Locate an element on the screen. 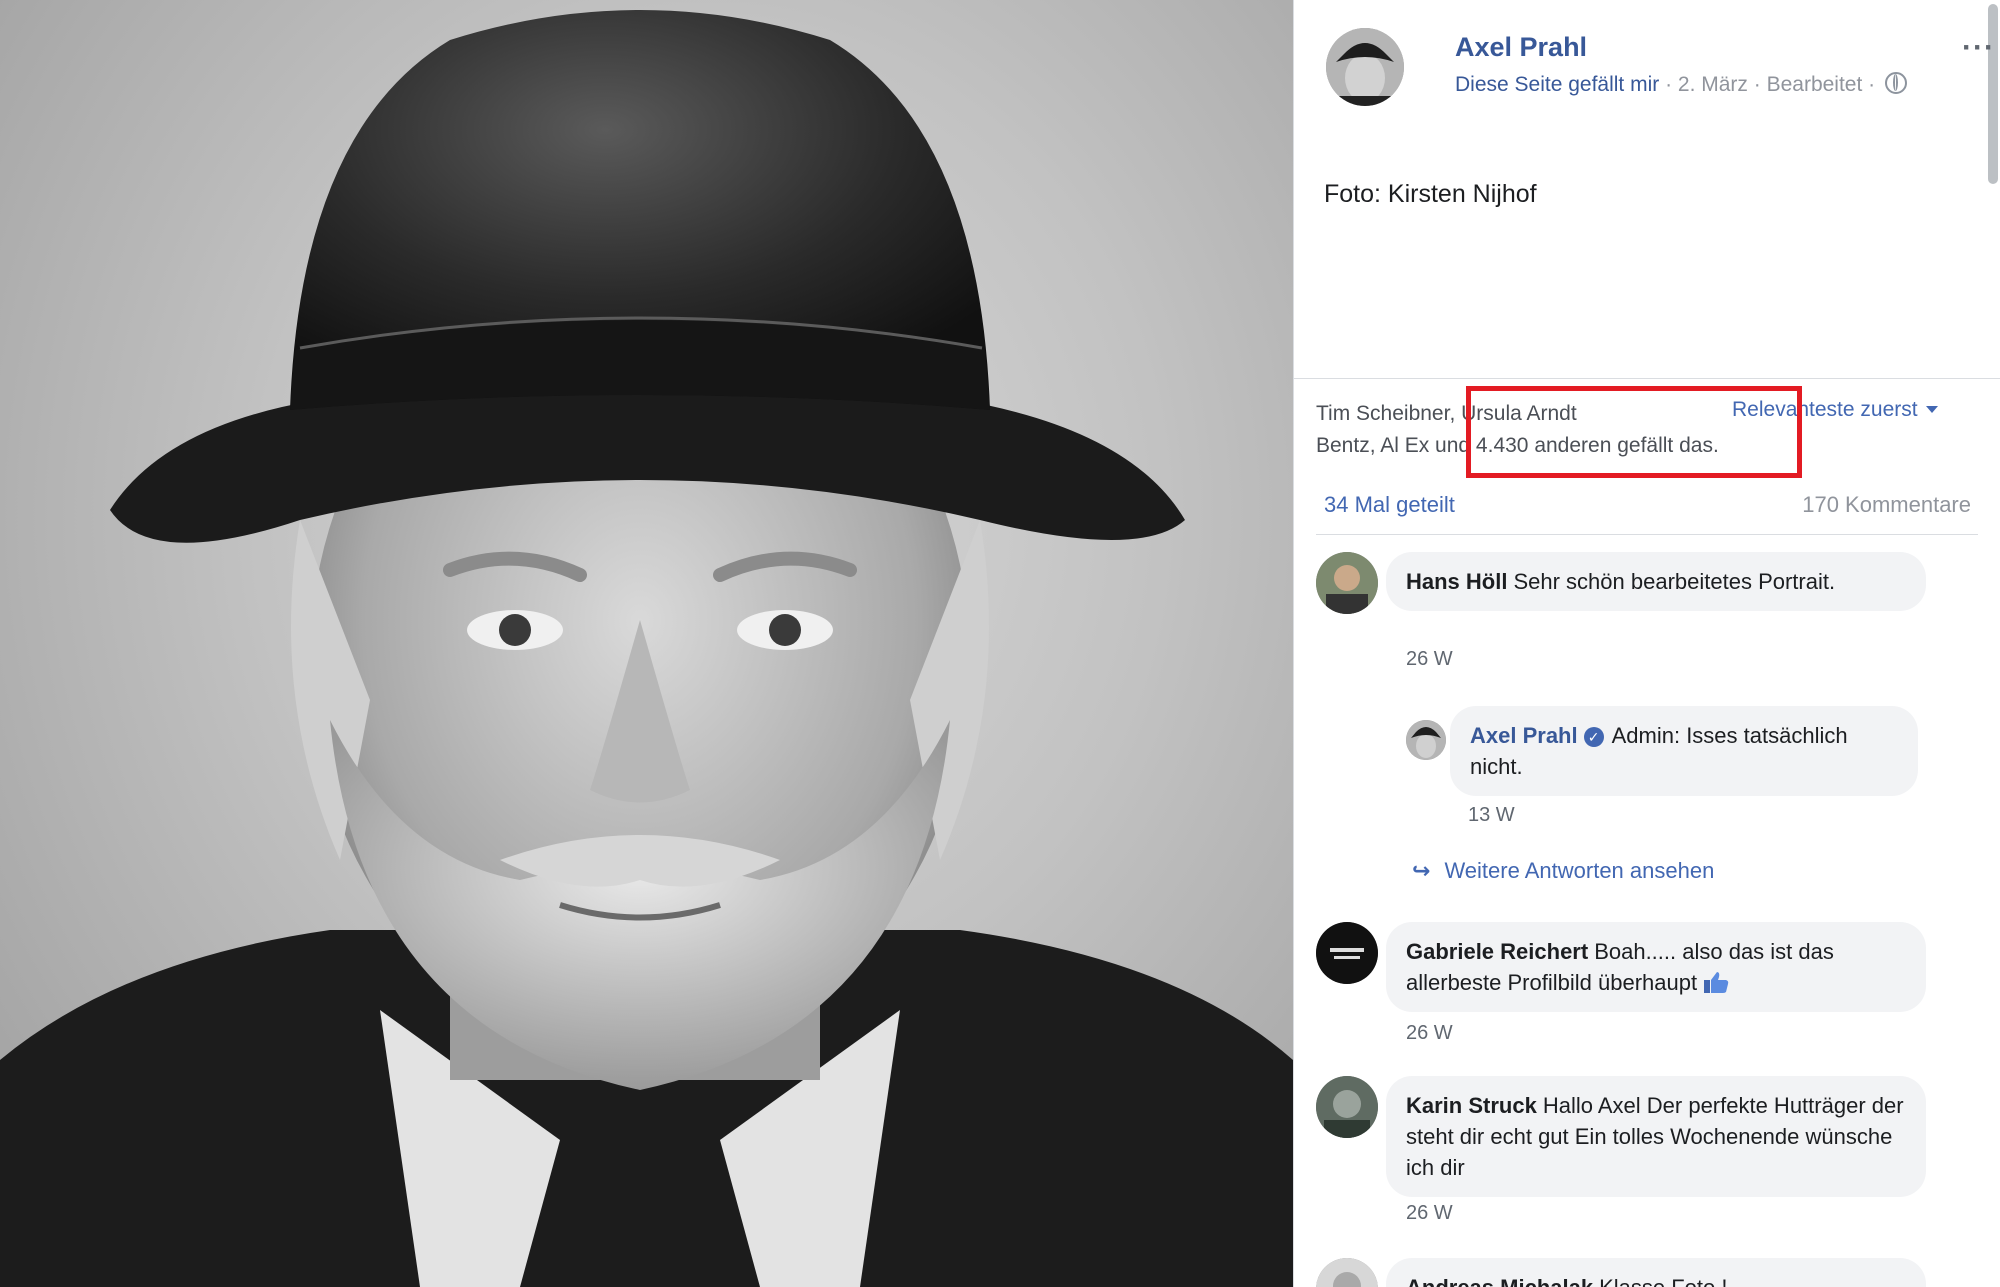 The width and height of the screenshot is (2000, 1287). highlight-annotation-box is located at coordinates (1634, 432).